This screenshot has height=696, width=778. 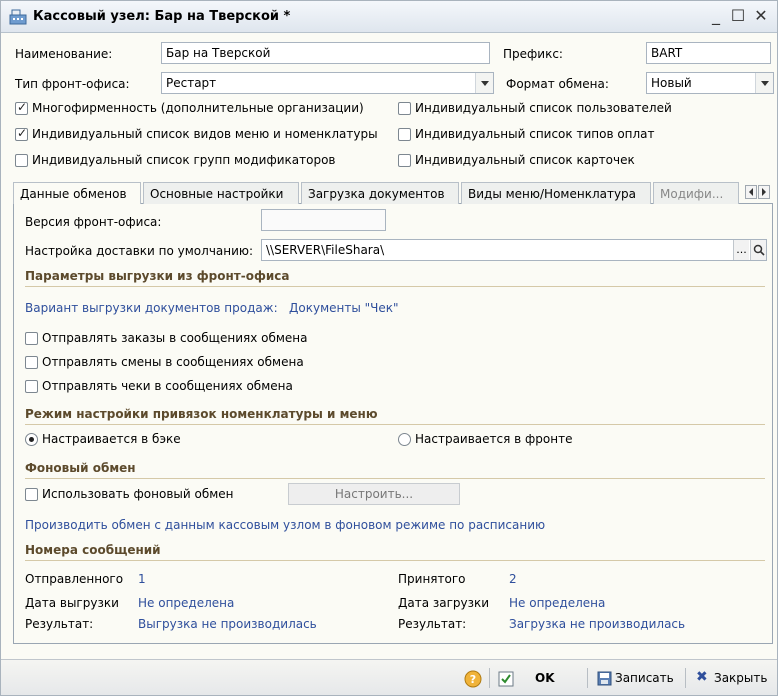 I want to click on minimize-icon: _, so click(x=716, y=16).